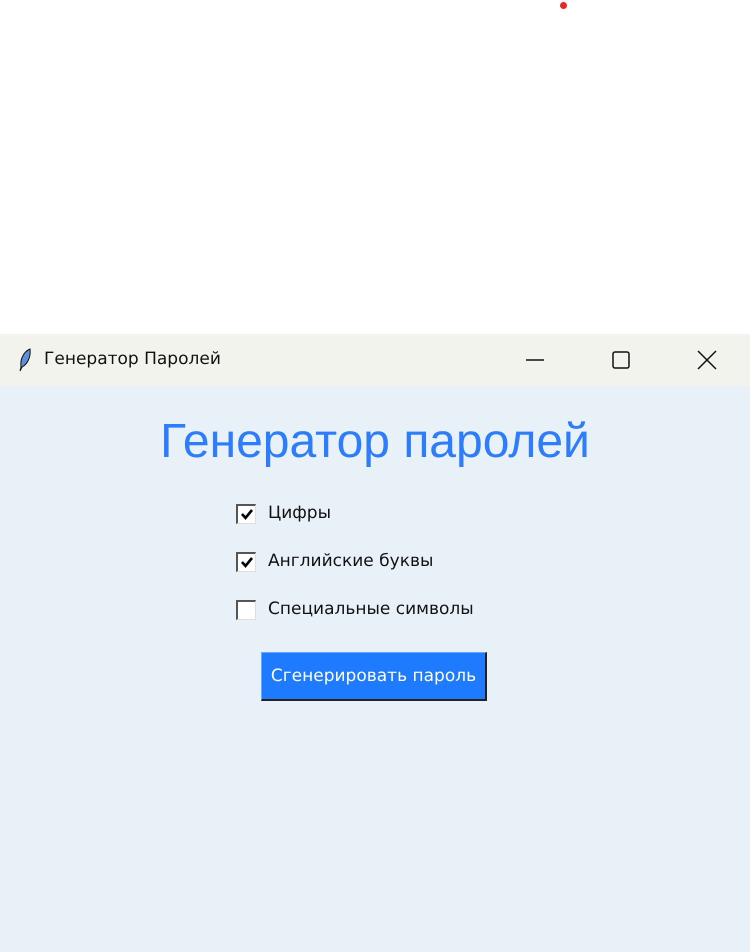 The image size is (750, 952). What do you see at coordinates (375, 442) in the screenshot?
I see `app-heading: Генератор паролей` at bounding box center [375, 442].